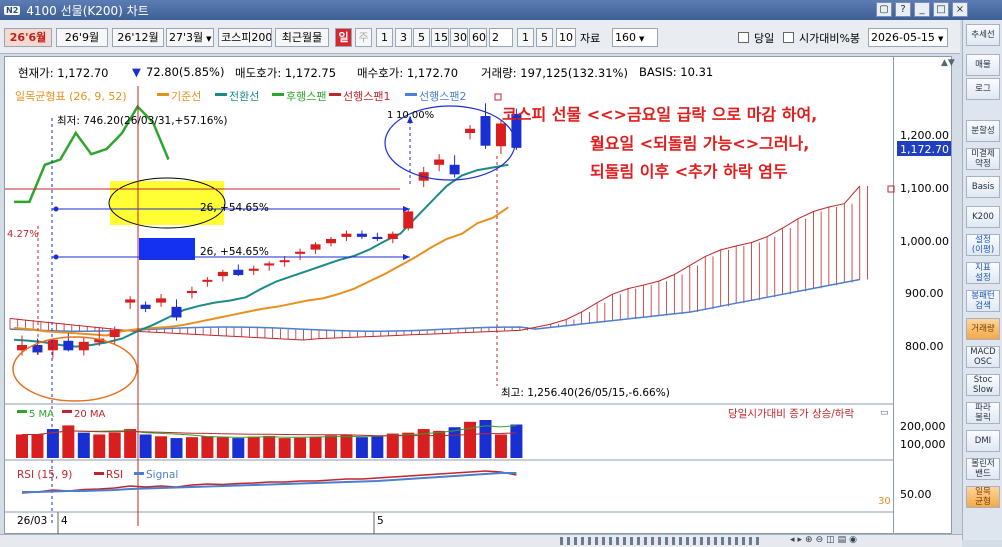 This screenshot has width=1002, height=547. What do you see at coordinates (924, 346) in the screenshot?
I see `price-tick-800: 800.00` at bounding box center [924, 346].